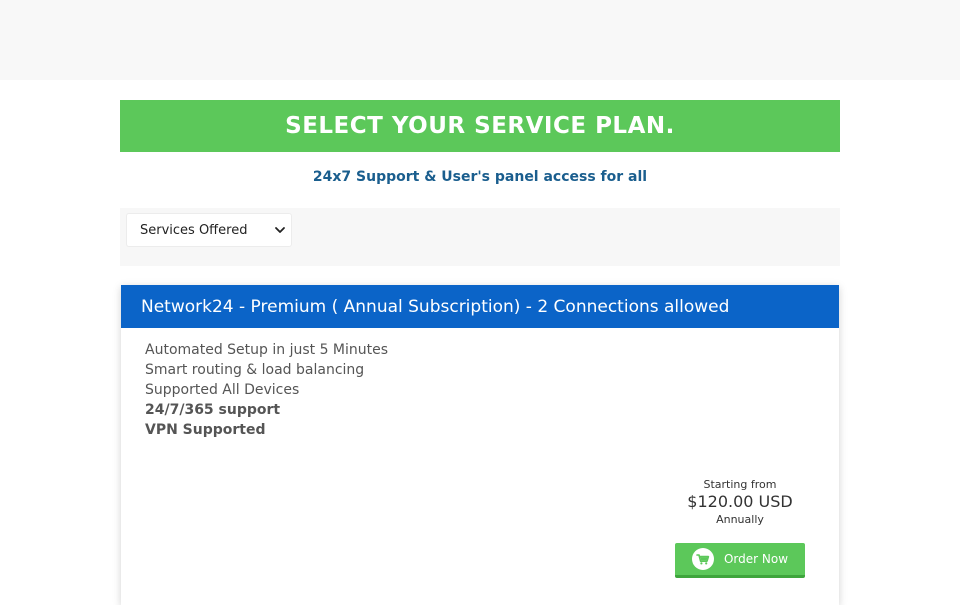 The height and width of the screenshot is (605, 960). I want to click on page-banner: SELECT YOUR SERVICE PLAN., so click(480, 126).